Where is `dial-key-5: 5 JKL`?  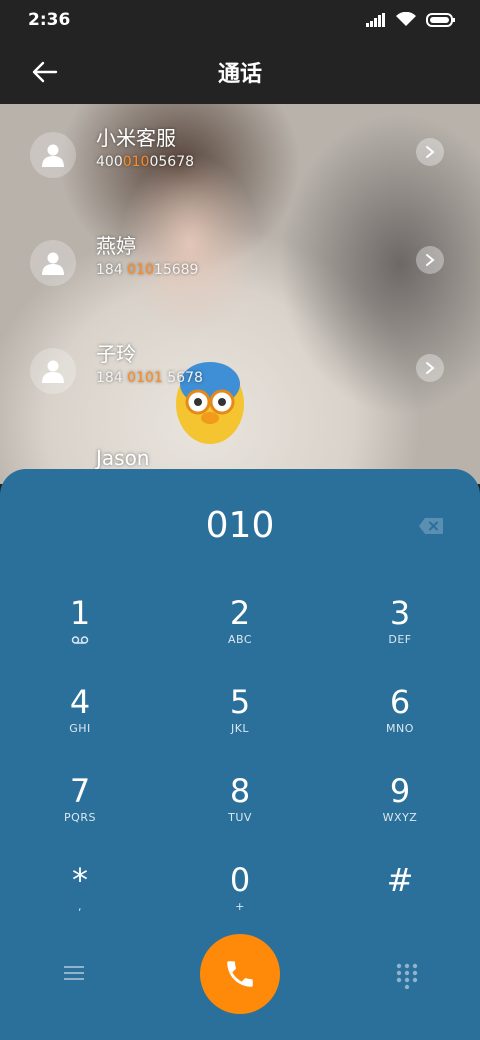 dial-key-5: 5 JKL is located at coordinates (240, 722).